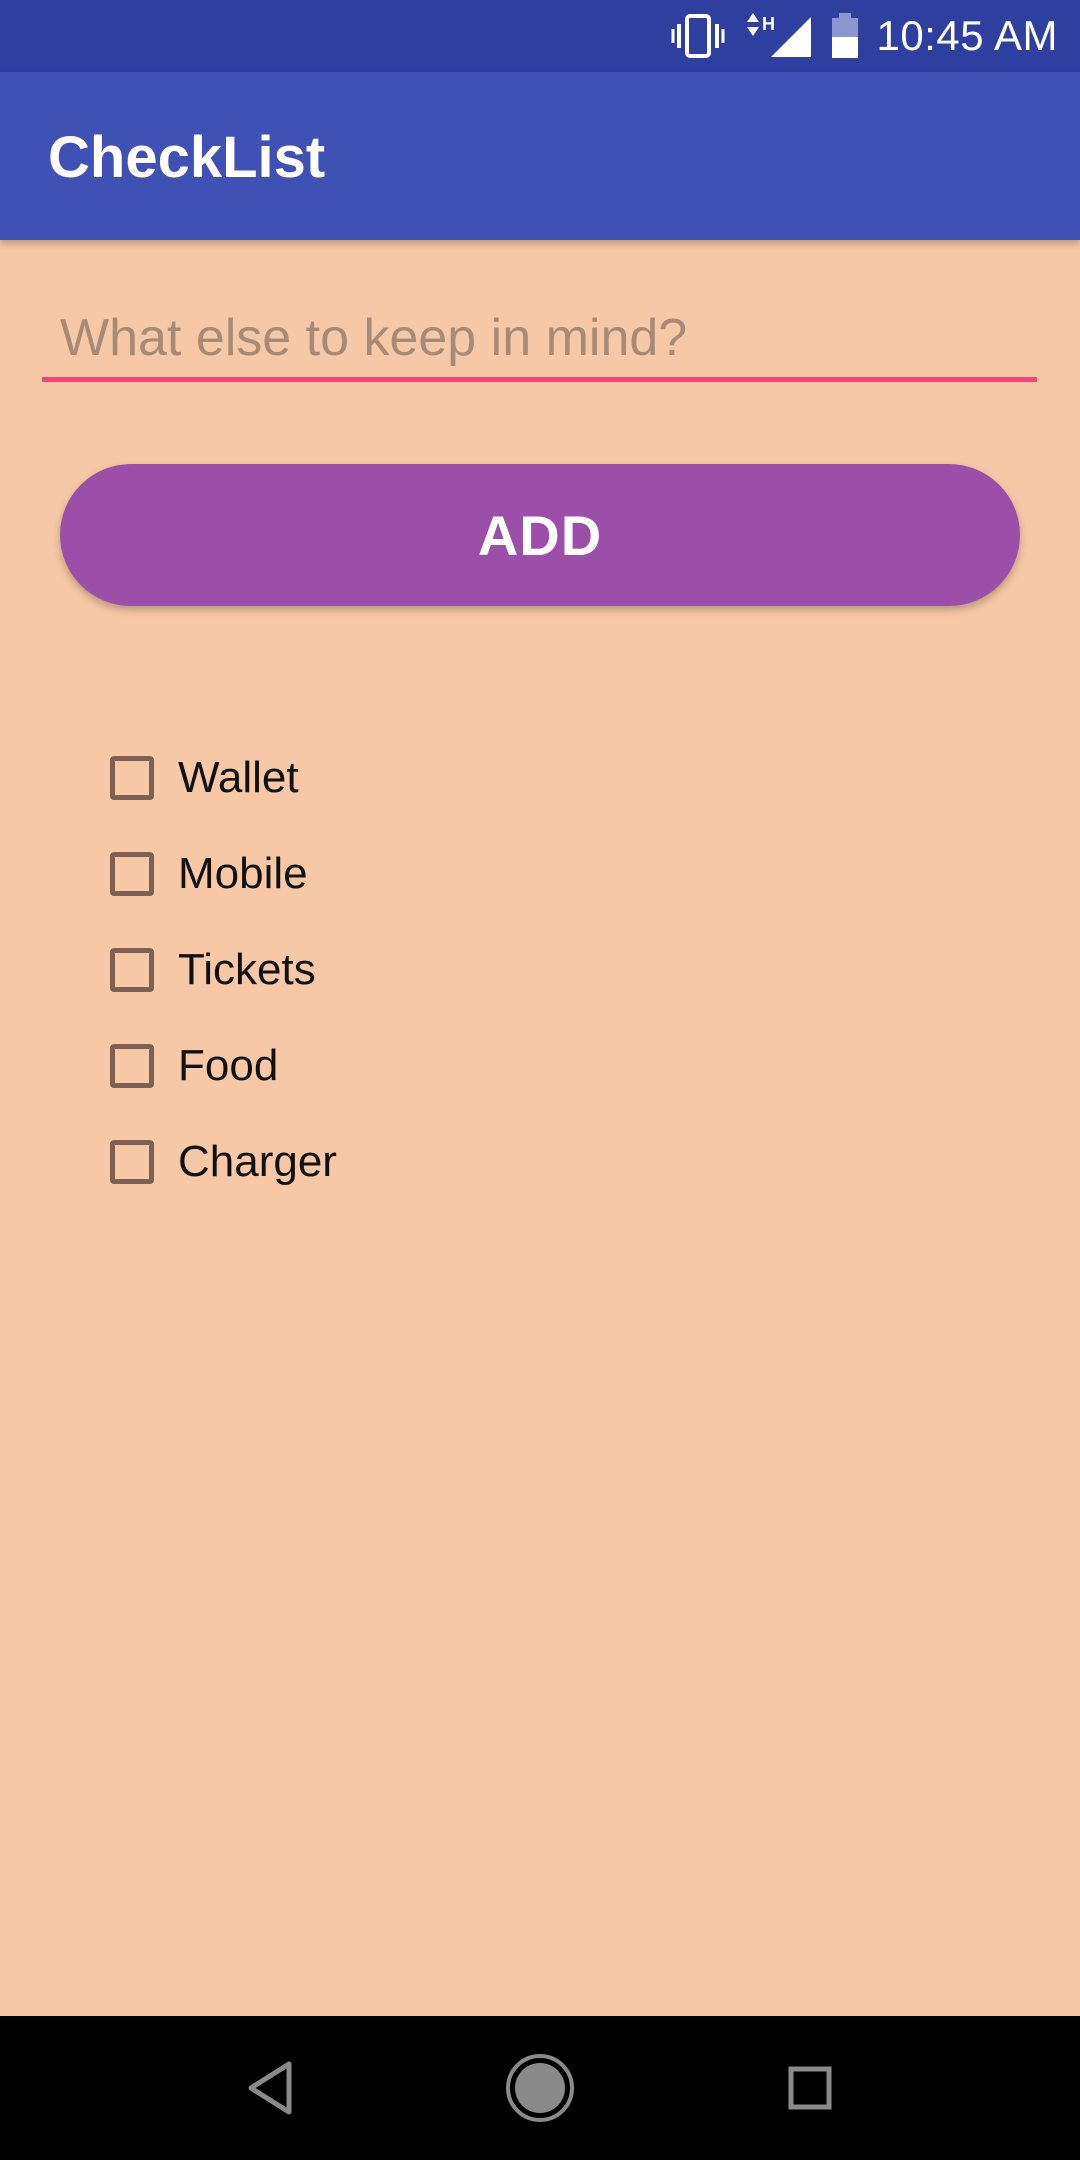 The width and height of the screenshot is (1080, 2160). I want to click on app-bar: CheckList, so click(540, 156).